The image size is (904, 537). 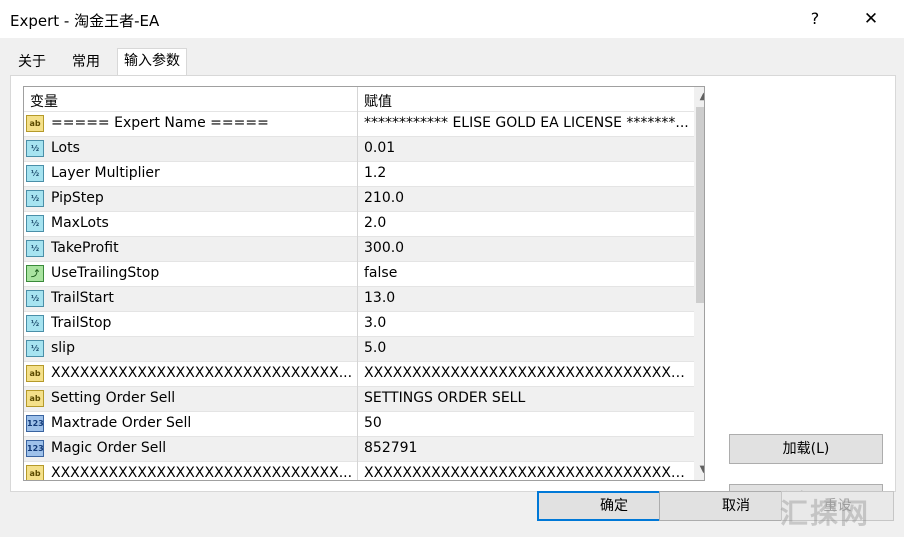 I want to click on parameter-name: Maxtrade Order Sell, so click(x=121, y=423).